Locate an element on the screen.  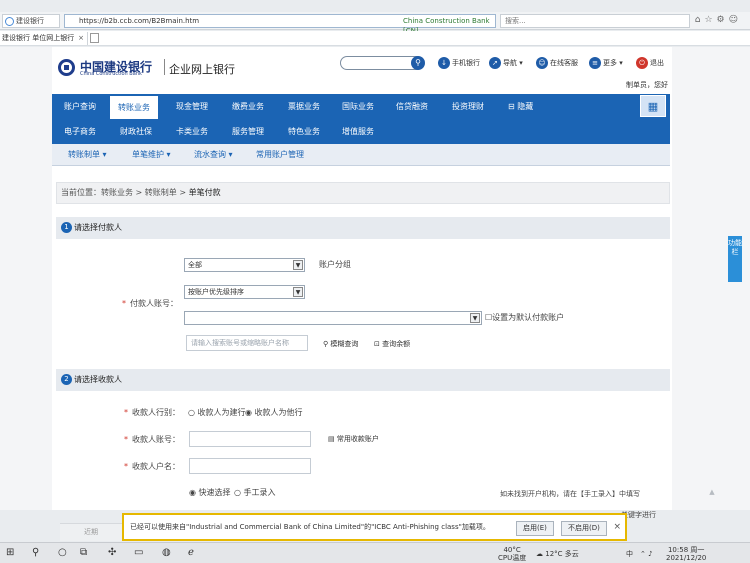
power-icon: ⏻ is located at coordinates (642, 63).